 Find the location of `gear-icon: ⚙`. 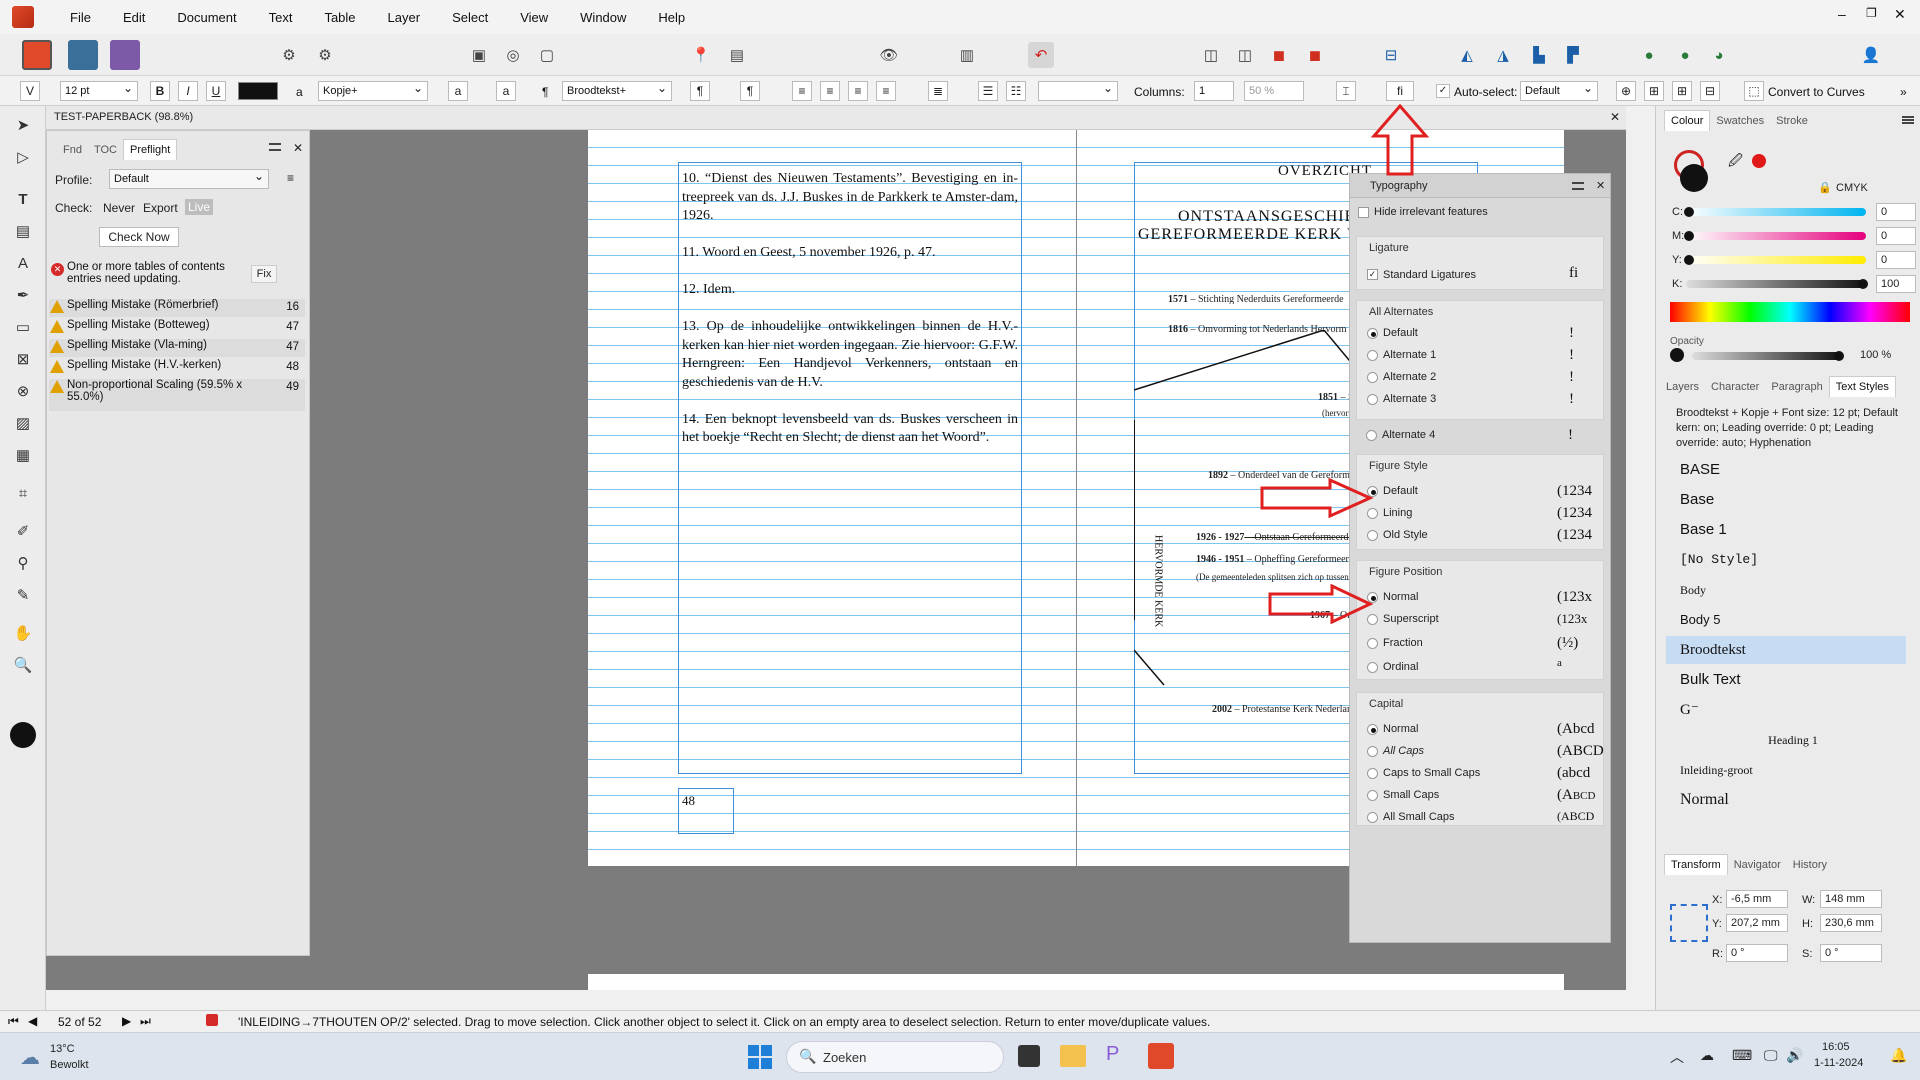

gear-icon: ⚙ is located at coordinates (289, 55).